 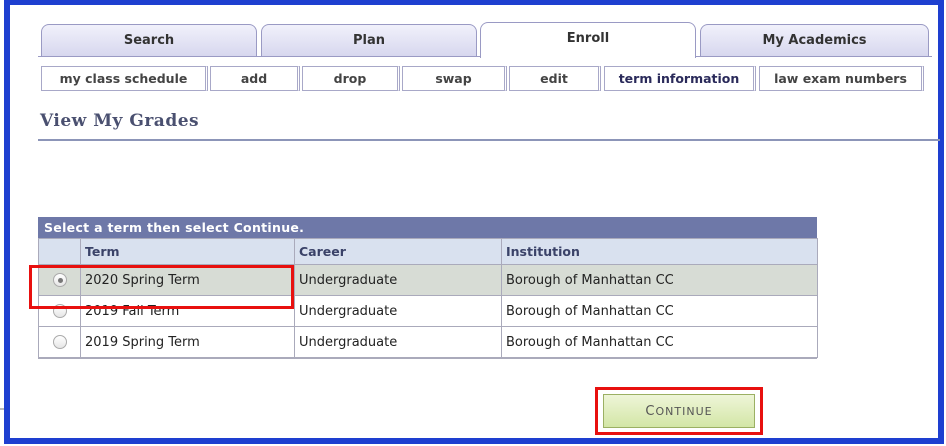 What do you see at coordinates (679, 411) in the screenshot?
I see `continue-button: CONTINUE` at bounding box center [679, 411].